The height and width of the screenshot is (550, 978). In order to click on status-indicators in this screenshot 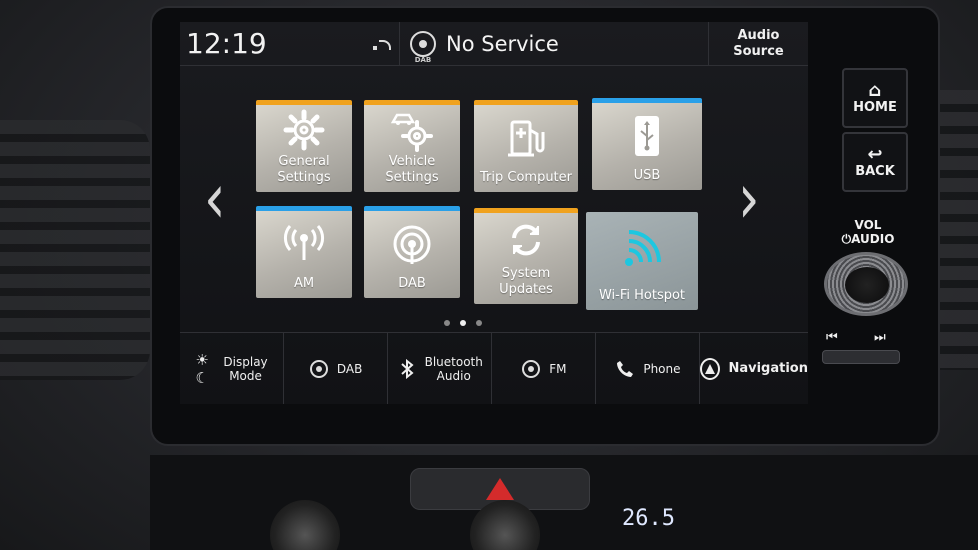, I will do `click(335, 43)`.